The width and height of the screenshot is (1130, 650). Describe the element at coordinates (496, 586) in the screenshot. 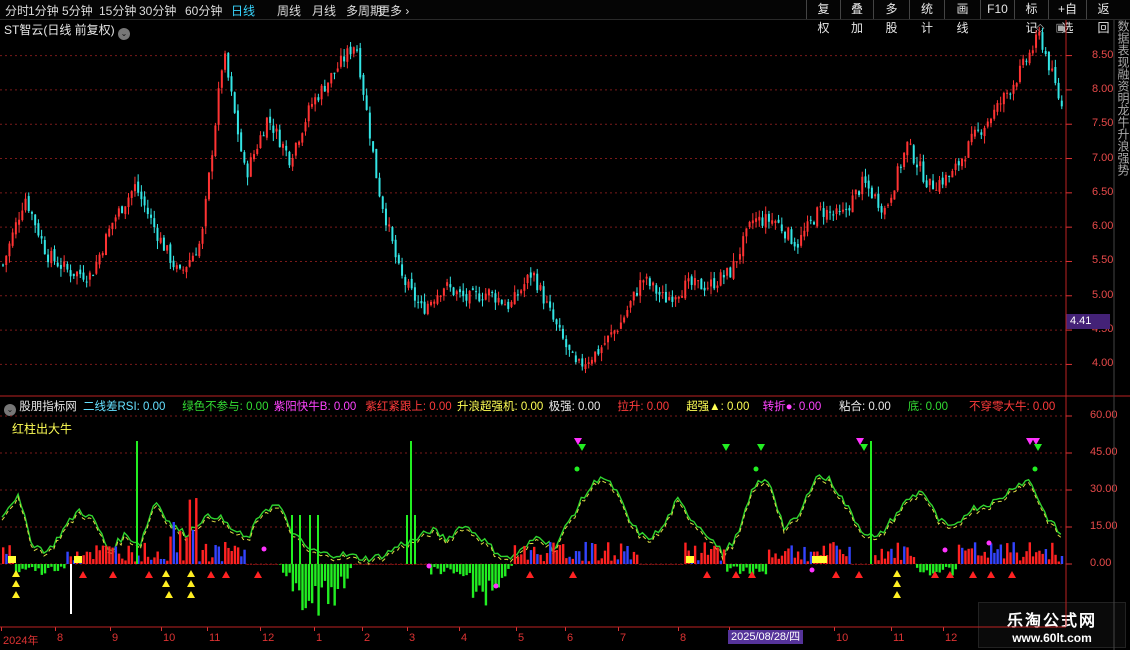

I see `signal-dot` at that location.